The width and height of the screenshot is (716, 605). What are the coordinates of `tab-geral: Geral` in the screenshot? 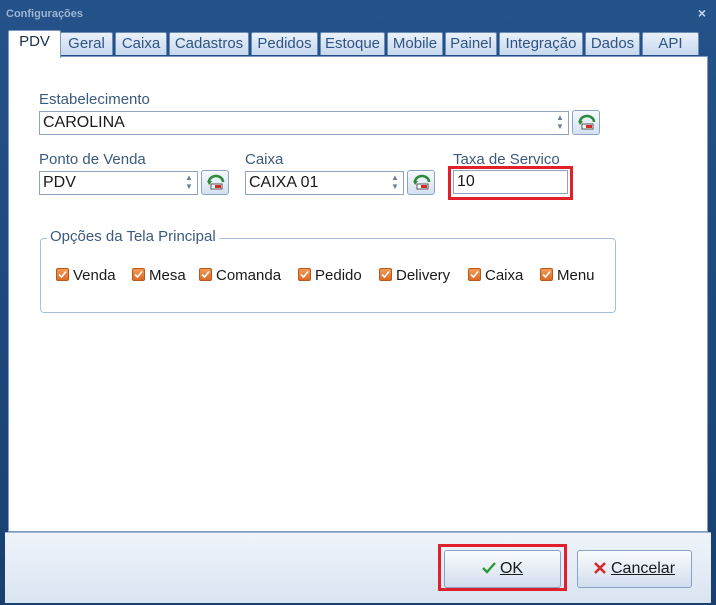 It's located at (86, 43).